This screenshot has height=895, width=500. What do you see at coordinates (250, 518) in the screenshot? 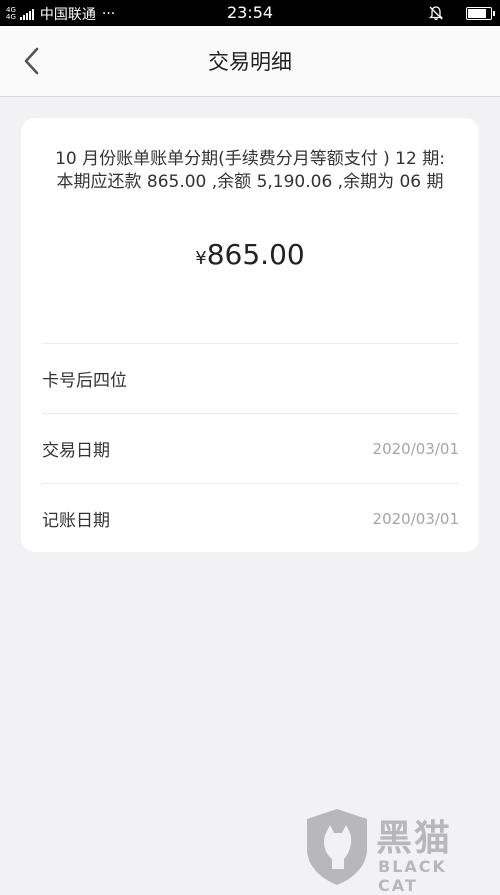
I see `row-posting-date: 记账日期 2020/03/01` at bounding box center [250, 518].